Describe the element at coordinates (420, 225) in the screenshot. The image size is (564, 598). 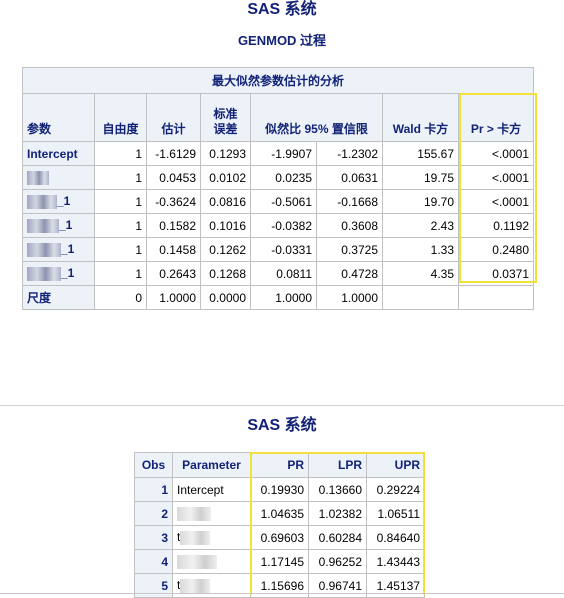
I see `cell-wald: 2.43` at that location.